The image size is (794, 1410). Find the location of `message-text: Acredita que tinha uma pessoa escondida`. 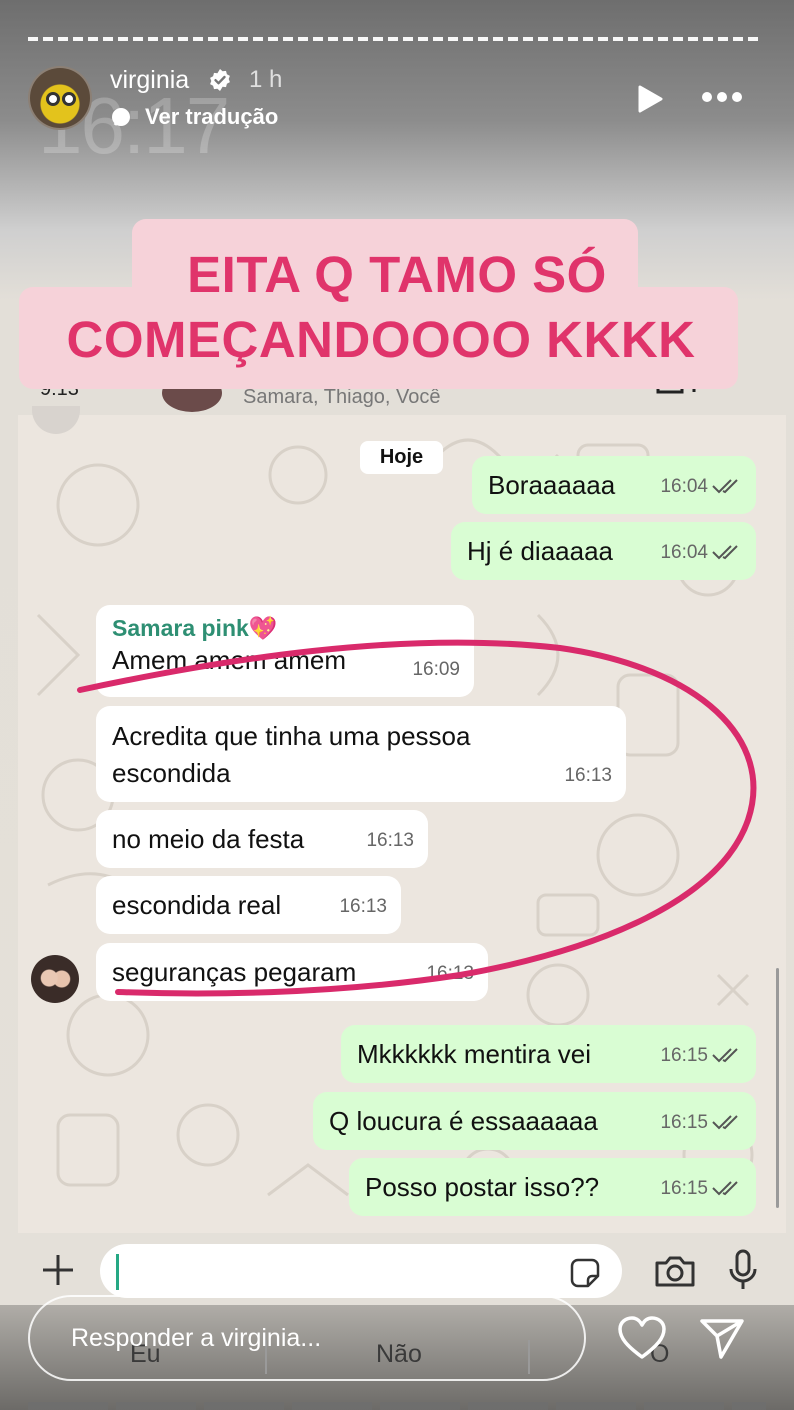

message-text: Acredita que tinha uma pessoa escondida is located at coordinates (291, 754).